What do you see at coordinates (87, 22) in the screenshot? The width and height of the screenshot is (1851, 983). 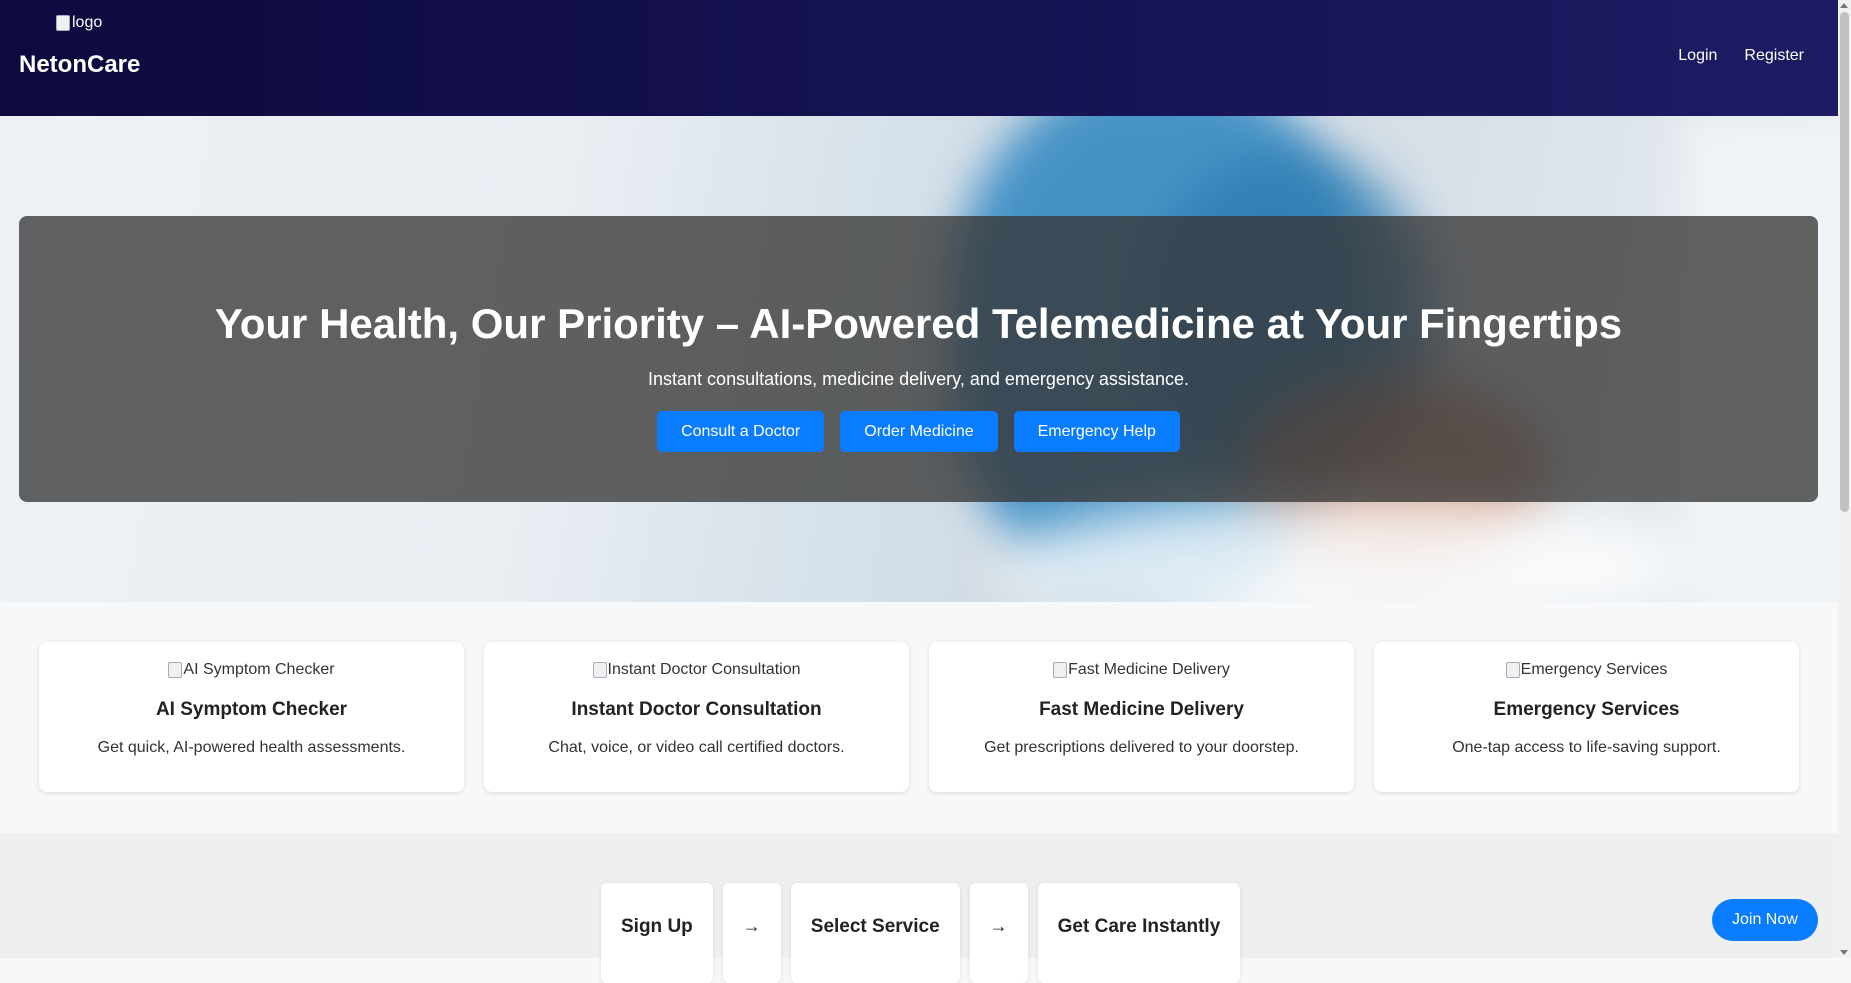 I see `logo-alt-text: logo` at bounding box center [87, 22].